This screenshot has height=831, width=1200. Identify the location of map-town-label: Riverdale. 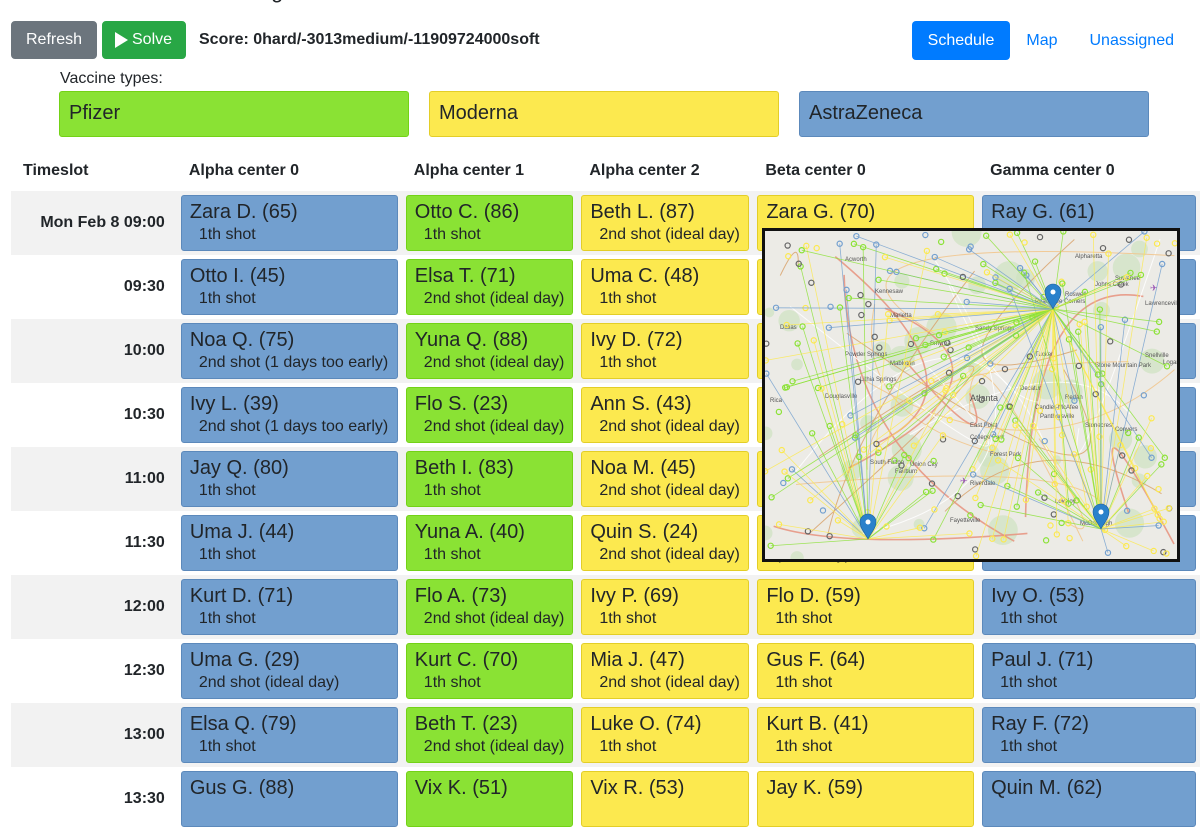
(983, 484).